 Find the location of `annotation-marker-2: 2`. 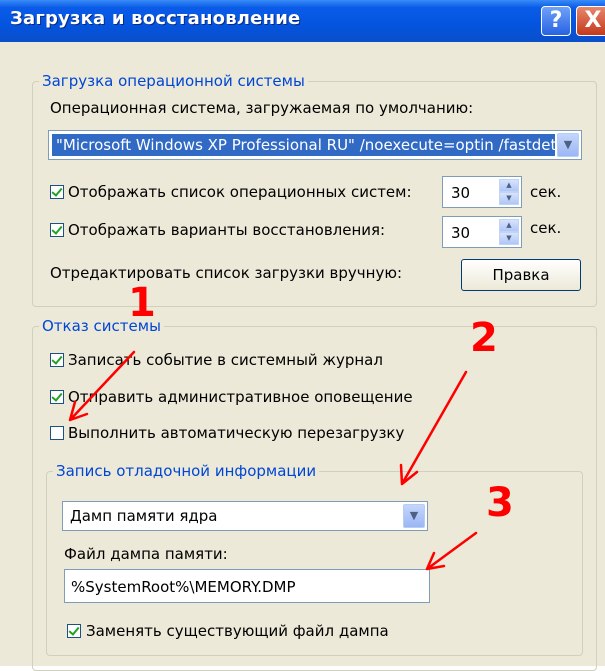

annotation-marker-2: 2 is located at coordinates (484, 338).